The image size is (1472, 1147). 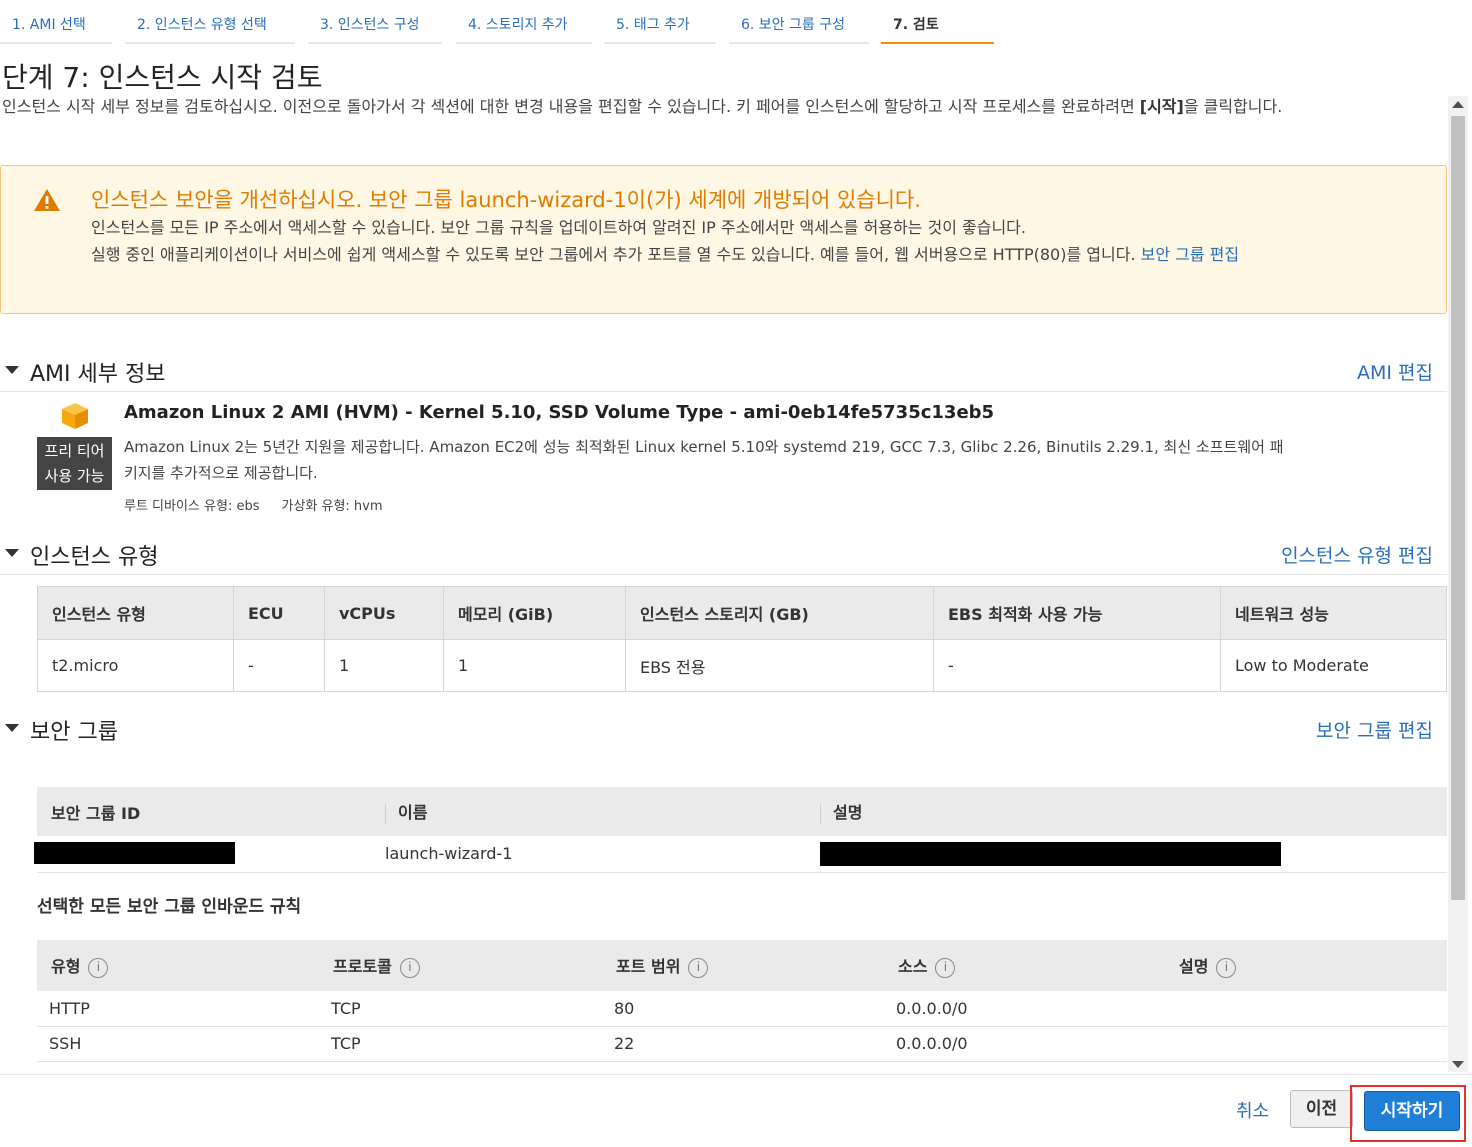 I want to click on ami-section-header: AMI 세부 정보 AMI 편집, so click(x=723, y=372).